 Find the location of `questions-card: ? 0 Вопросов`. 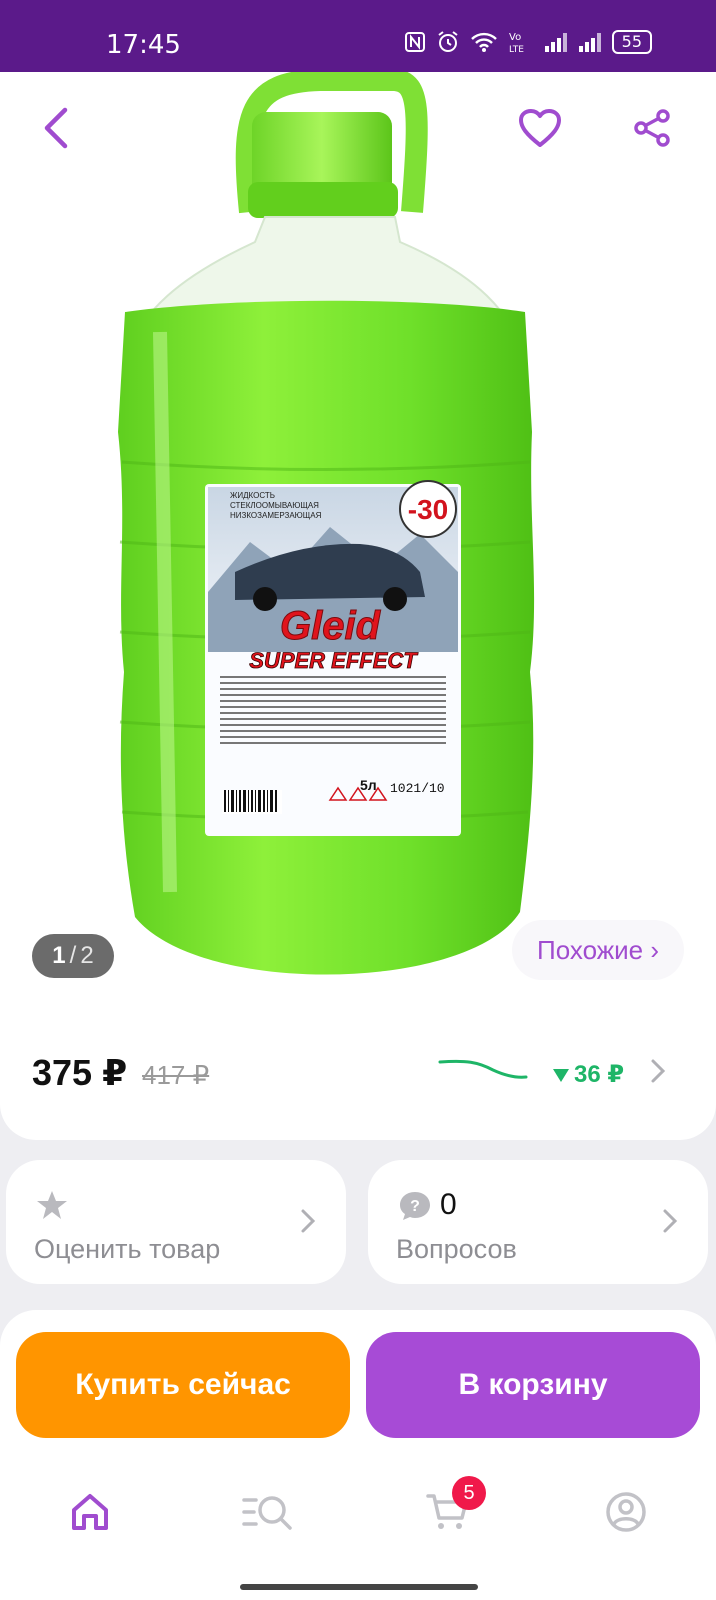

questions-card: ? 0 Вопросов is located at coordinates (538, 1222).